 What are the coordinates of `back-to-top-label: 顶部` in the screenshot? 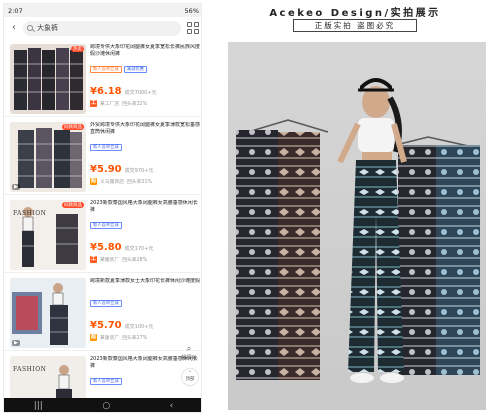 It's located at (190, 379).